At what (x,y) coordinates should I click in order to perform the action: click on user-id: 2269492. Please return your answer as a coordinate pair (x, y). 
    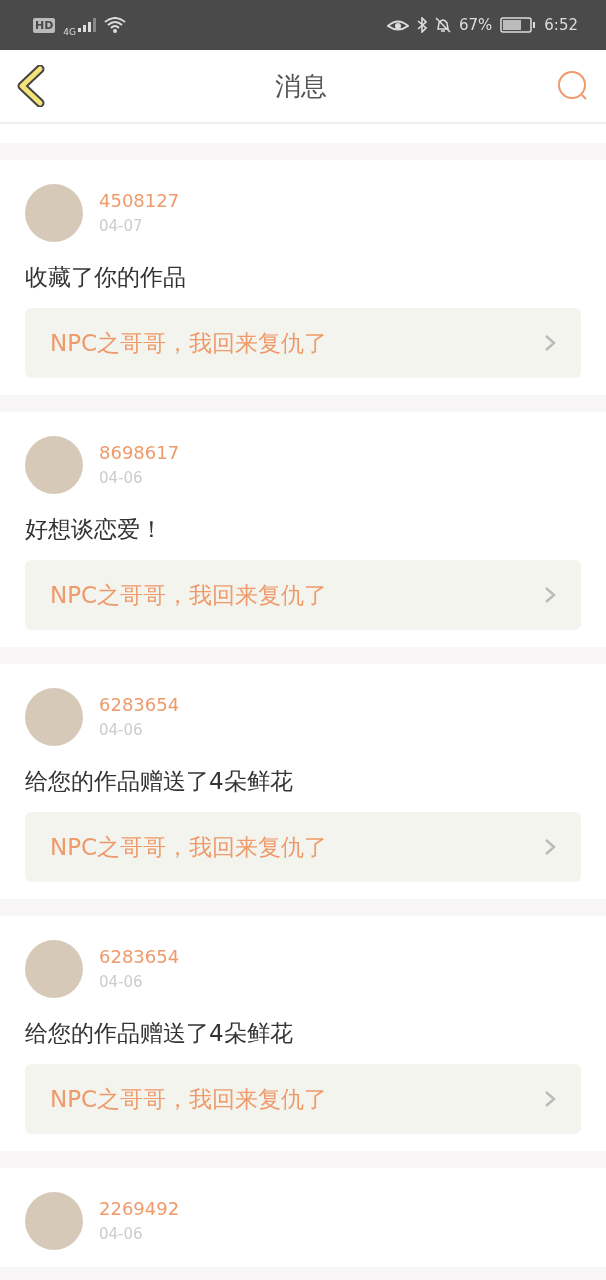
    Looking at the image, I should click on (139, 1208).